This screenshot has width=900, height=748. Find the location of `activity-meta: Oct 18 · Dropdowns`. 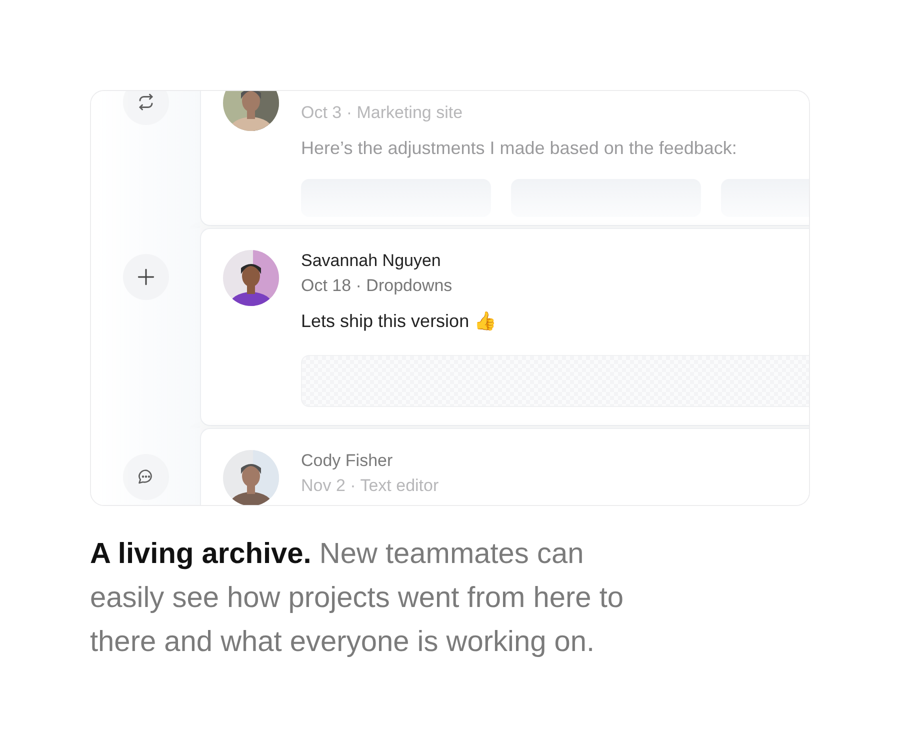

activity-meta: Oct 18 · Dropdowns is located at coordinates (377, 286).